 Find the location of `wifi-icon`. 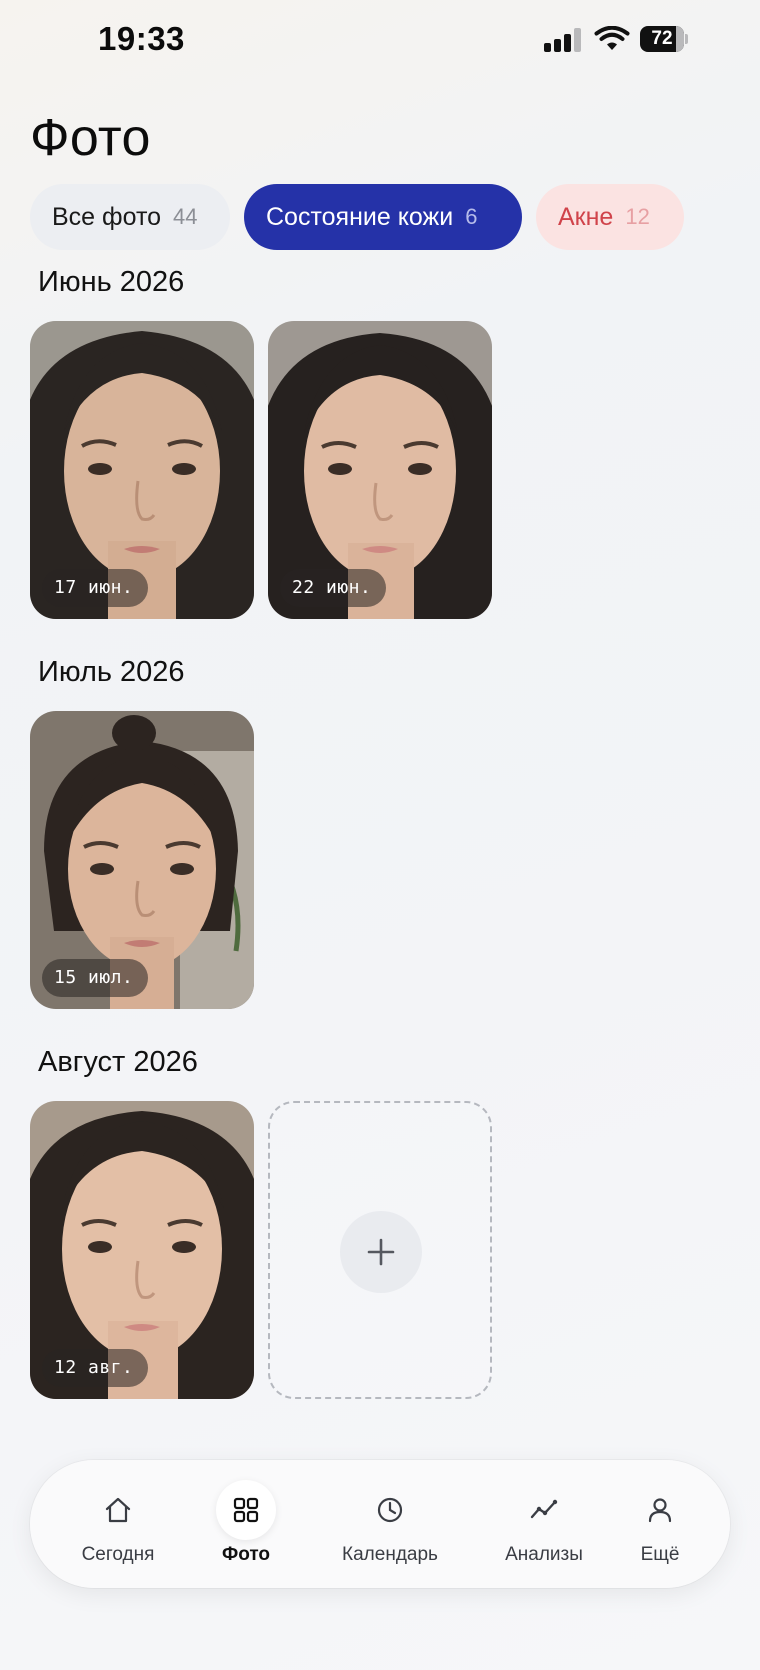

wifi-icon is located at coordinates (612, 38).